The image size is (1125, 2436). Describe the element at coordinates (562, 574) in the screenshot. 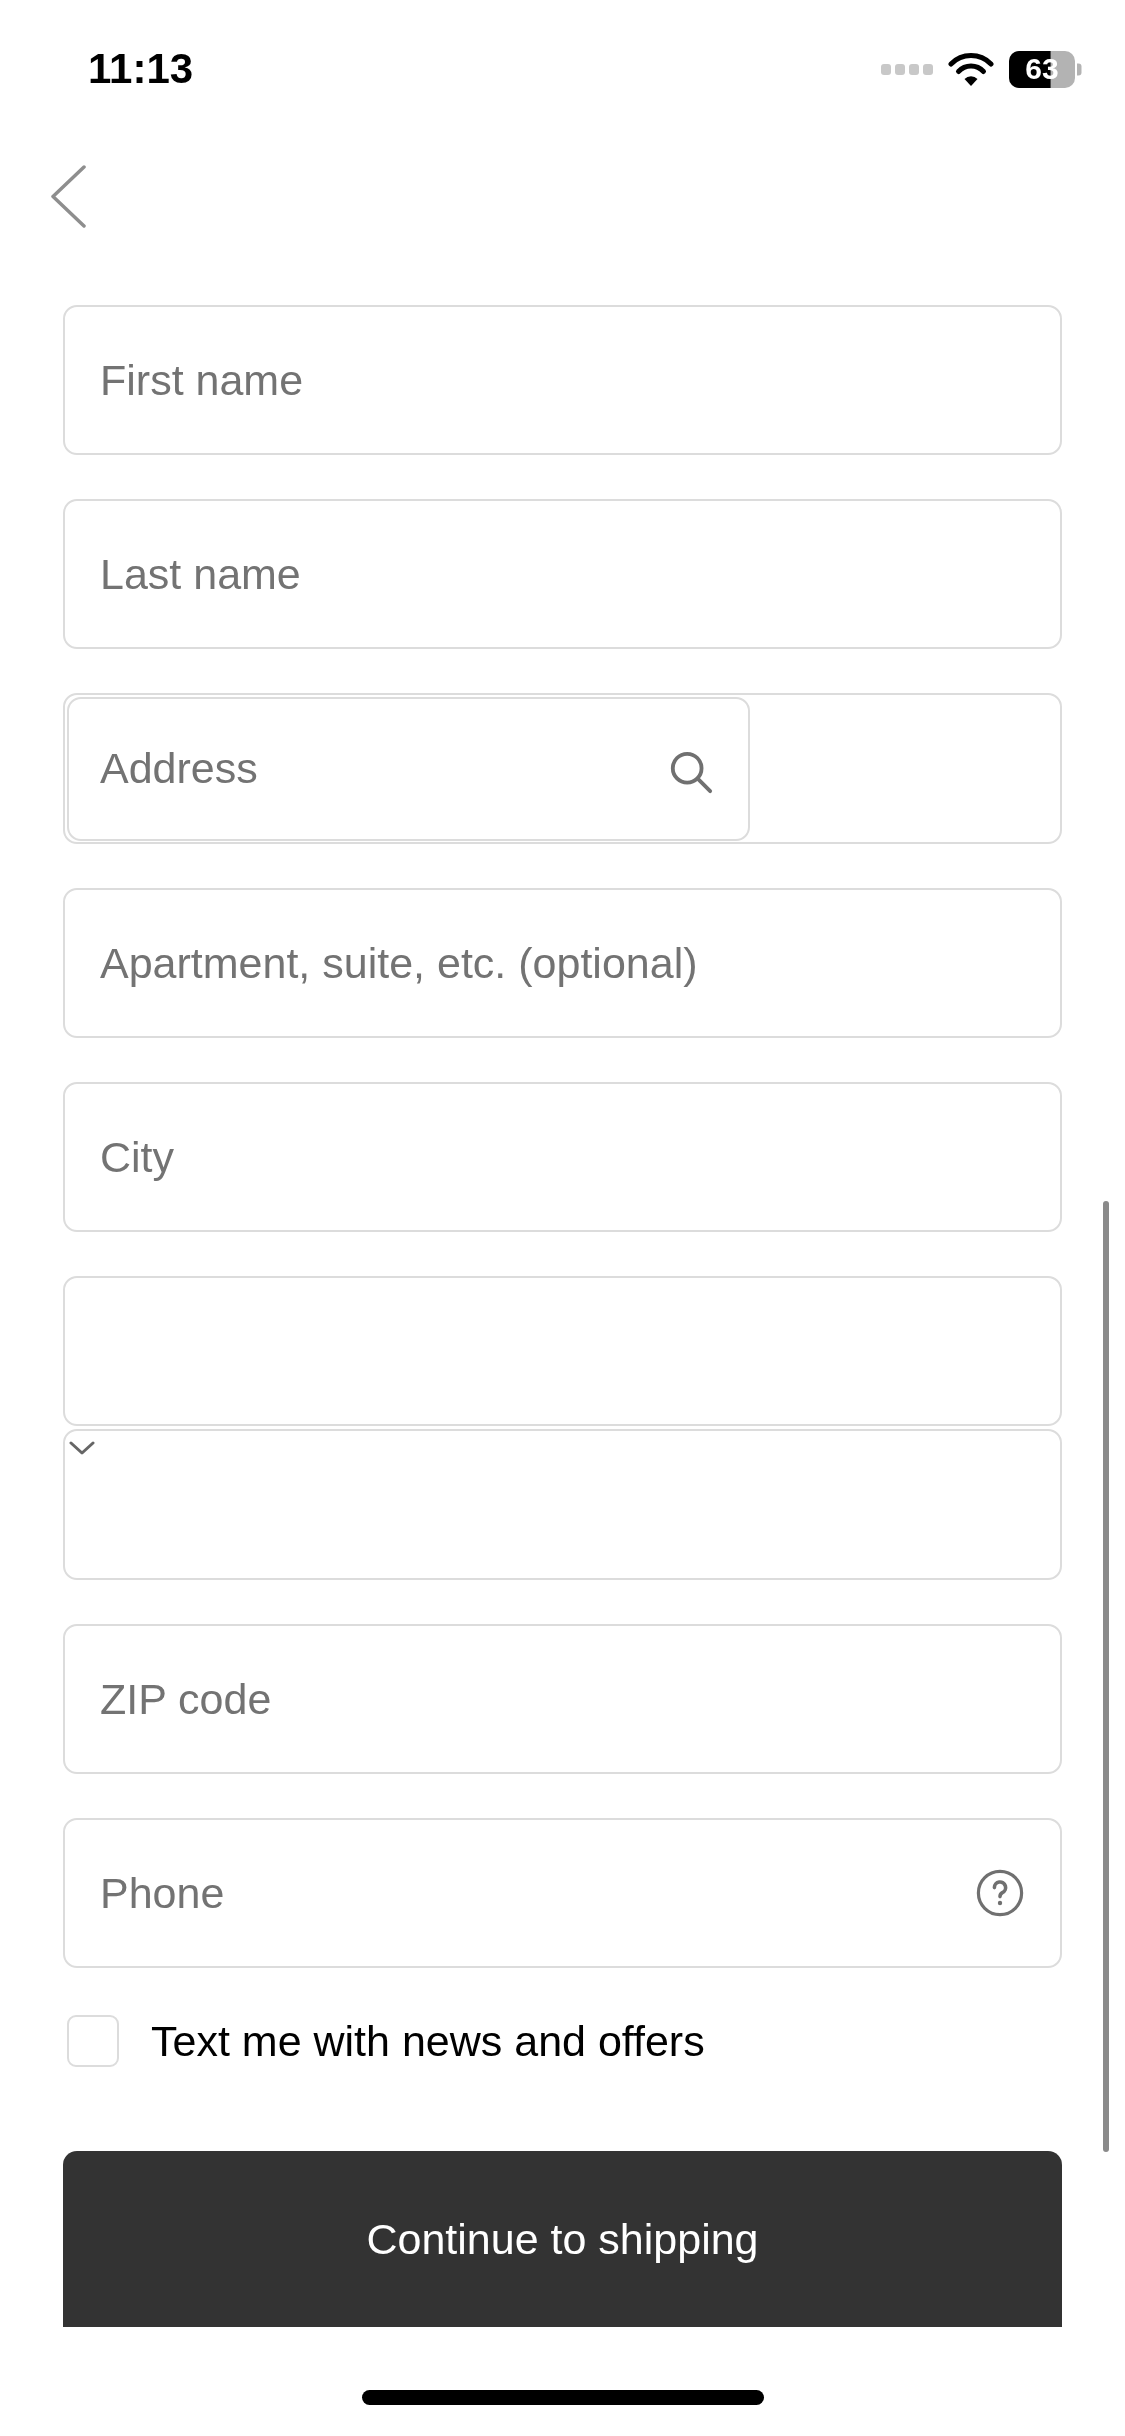

I see `text-field: Last name` at that location.